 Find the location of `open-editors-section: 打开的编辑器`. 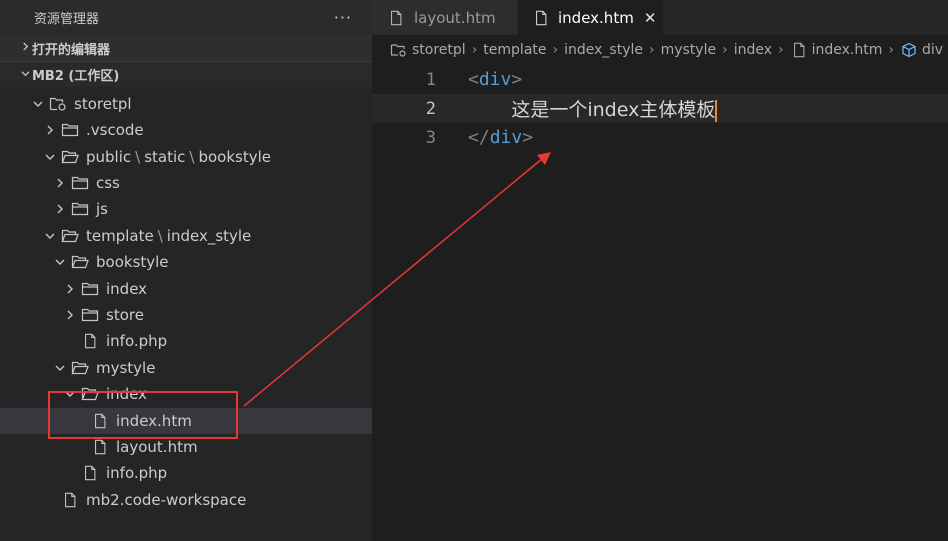

open-editors-section: 打开的编辑器 is located at coordinates (186, 48).